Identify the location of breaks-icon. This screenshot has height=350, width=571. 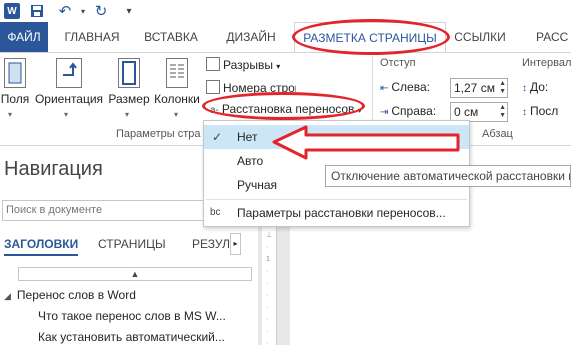
(213, 64).